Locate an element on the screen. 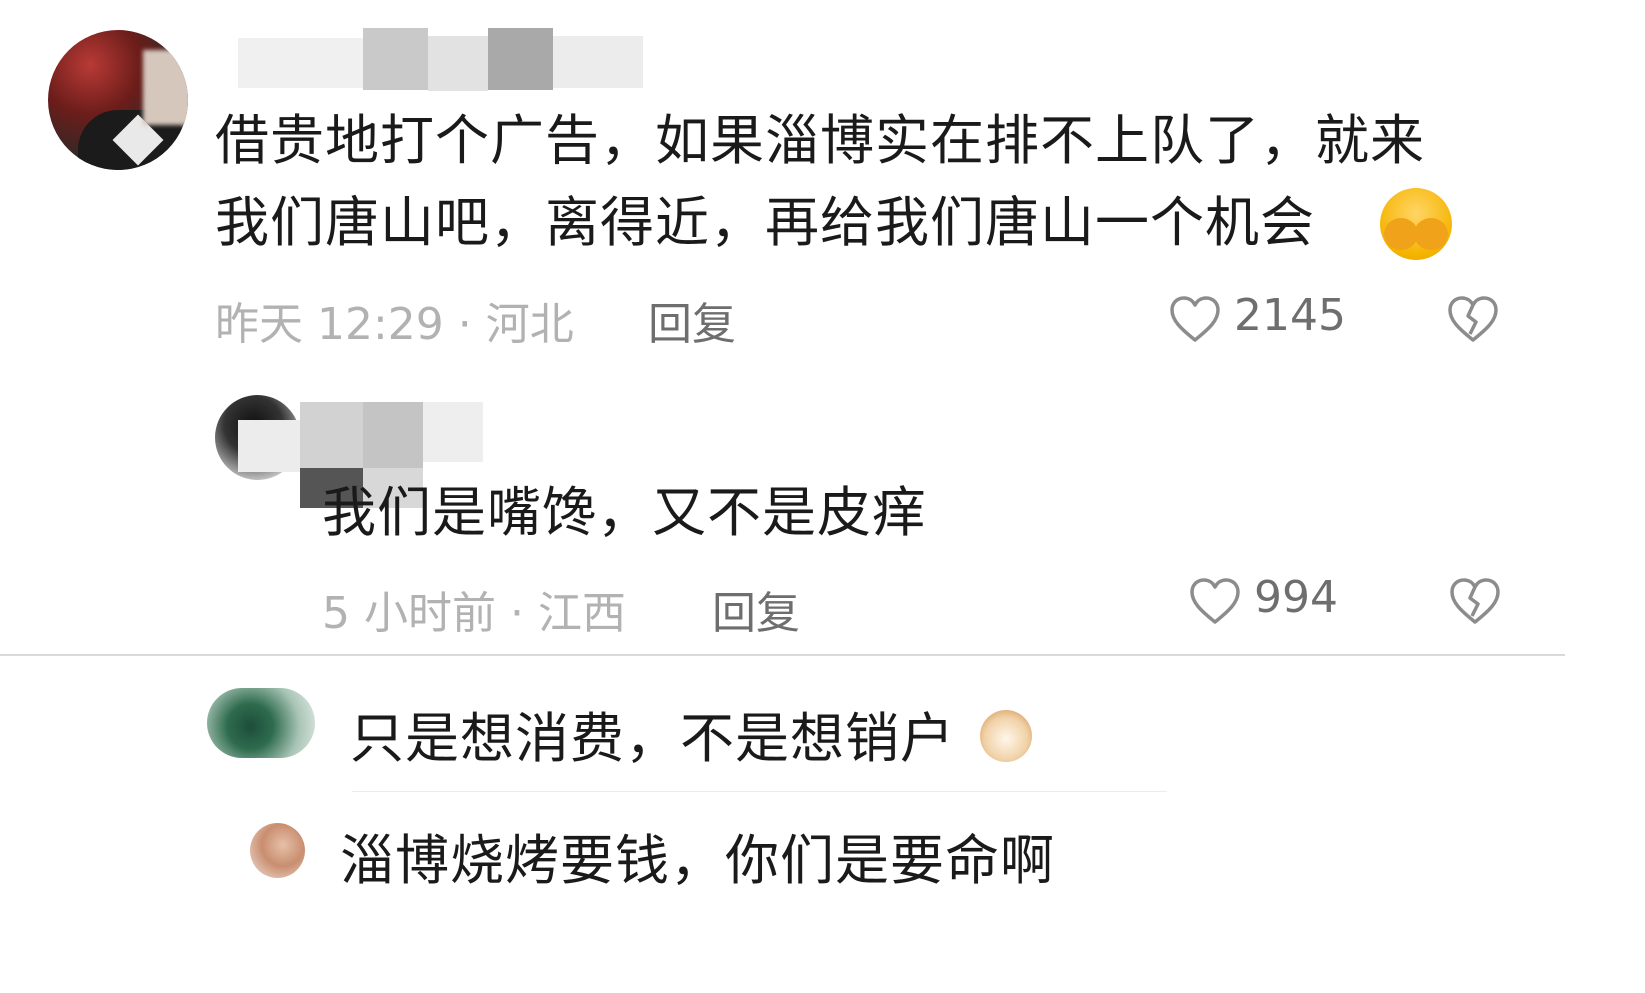 This screenshot has width=1645, height=993. comment-meta: 5 小时前 · 江西 is located at coordinates (474, 613).